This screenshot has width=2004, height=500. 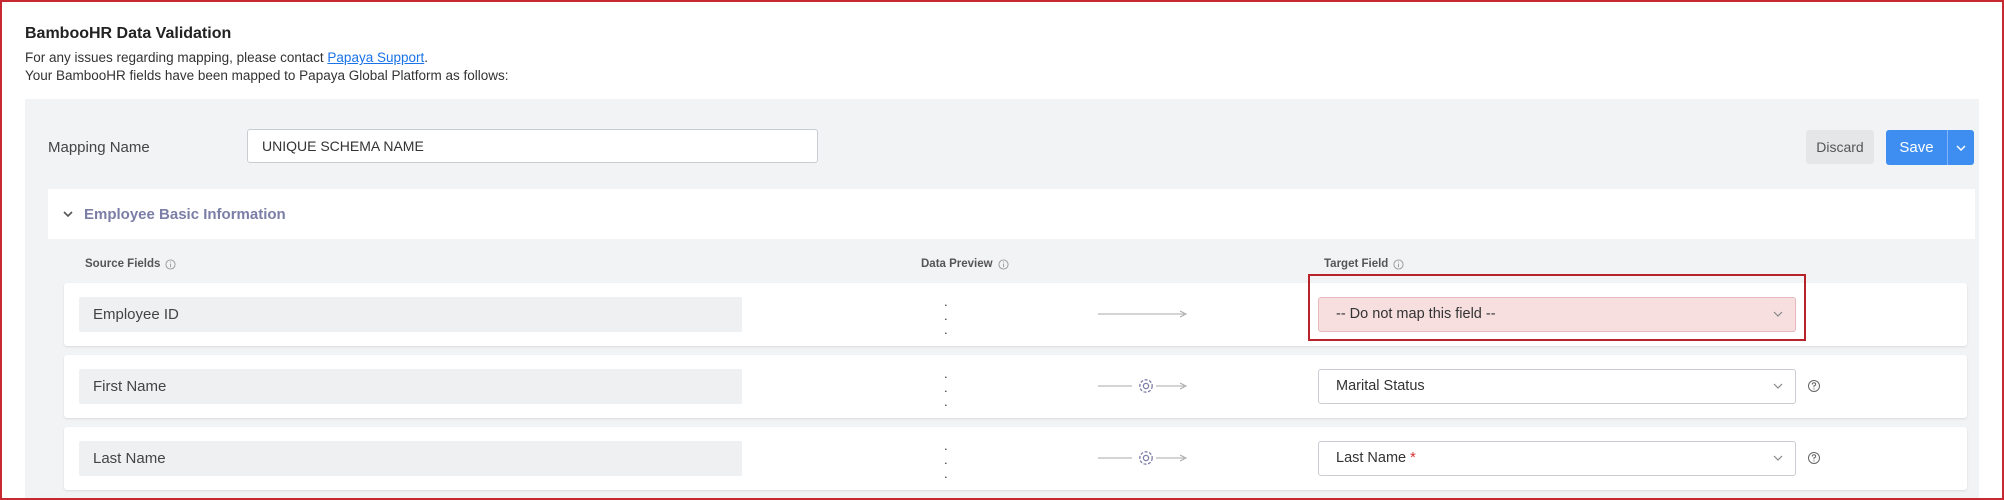 I want to click on target-field-select: -- Do not map this field --, so click(x=1557, y=314).